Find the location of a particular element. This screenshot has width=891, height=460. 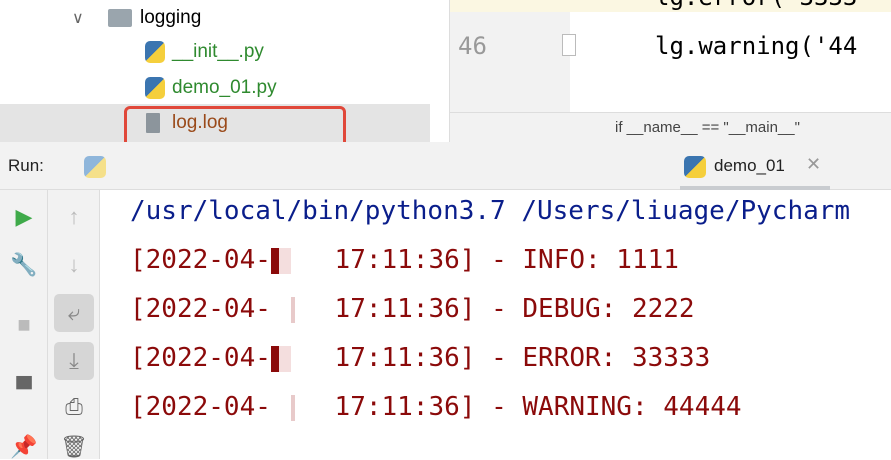

run-icon: ▶ is located at coordinates (24, 217).